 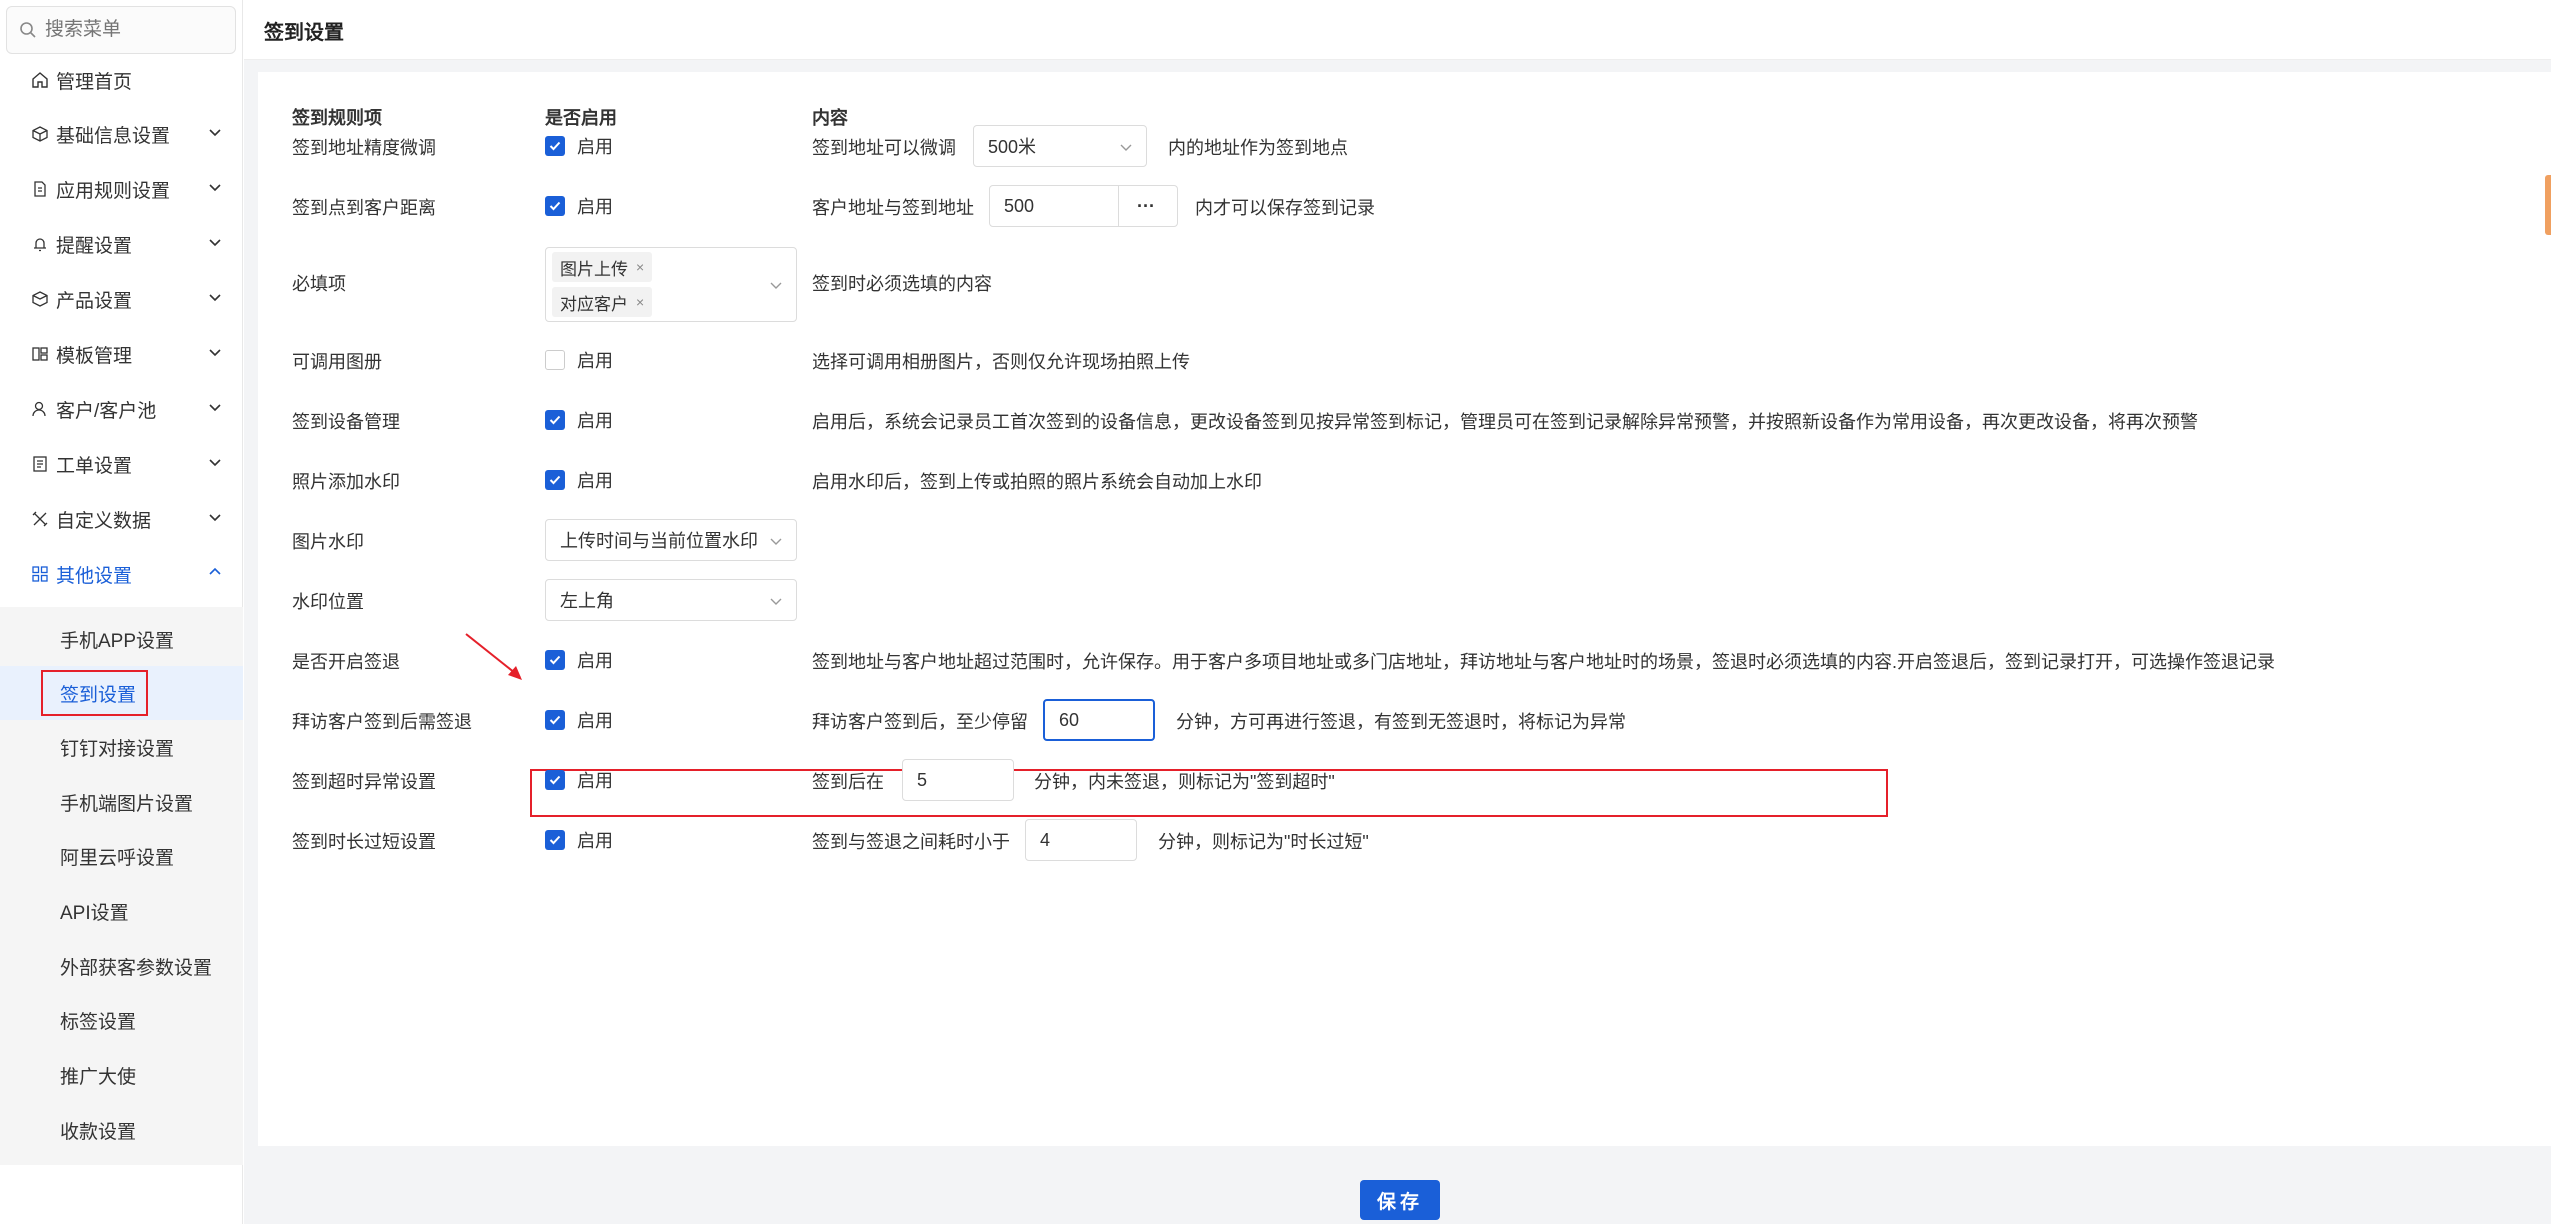 I want to click on page-title: 签到设置, so click(x=304, y=33).